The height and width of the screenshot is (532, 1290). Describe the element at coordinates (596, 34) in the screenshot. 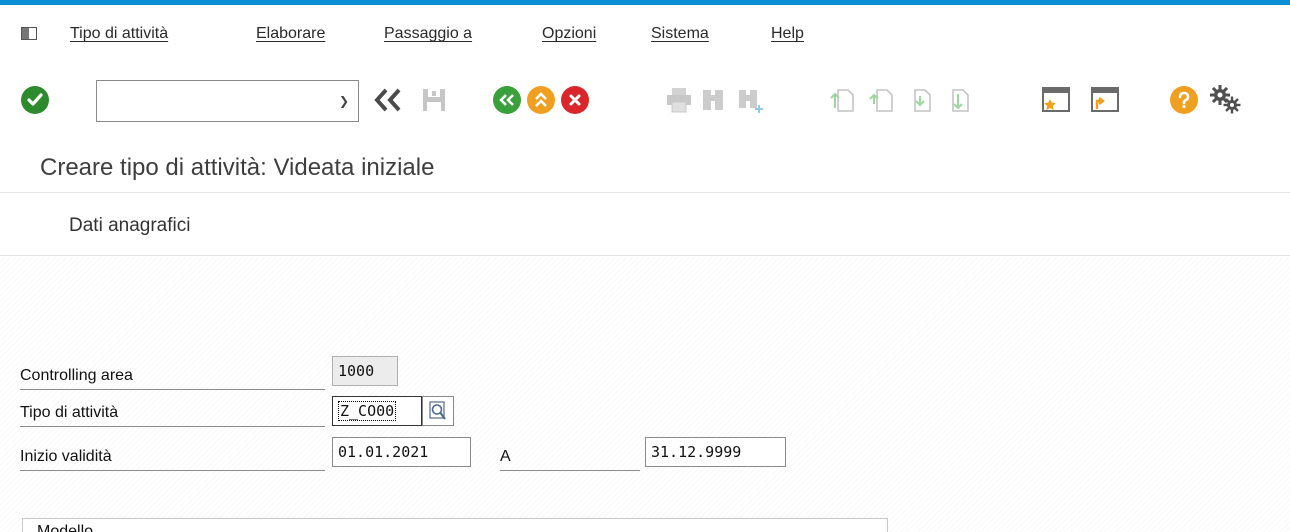

I see `menu-opzioni: Opzioni` at that location.